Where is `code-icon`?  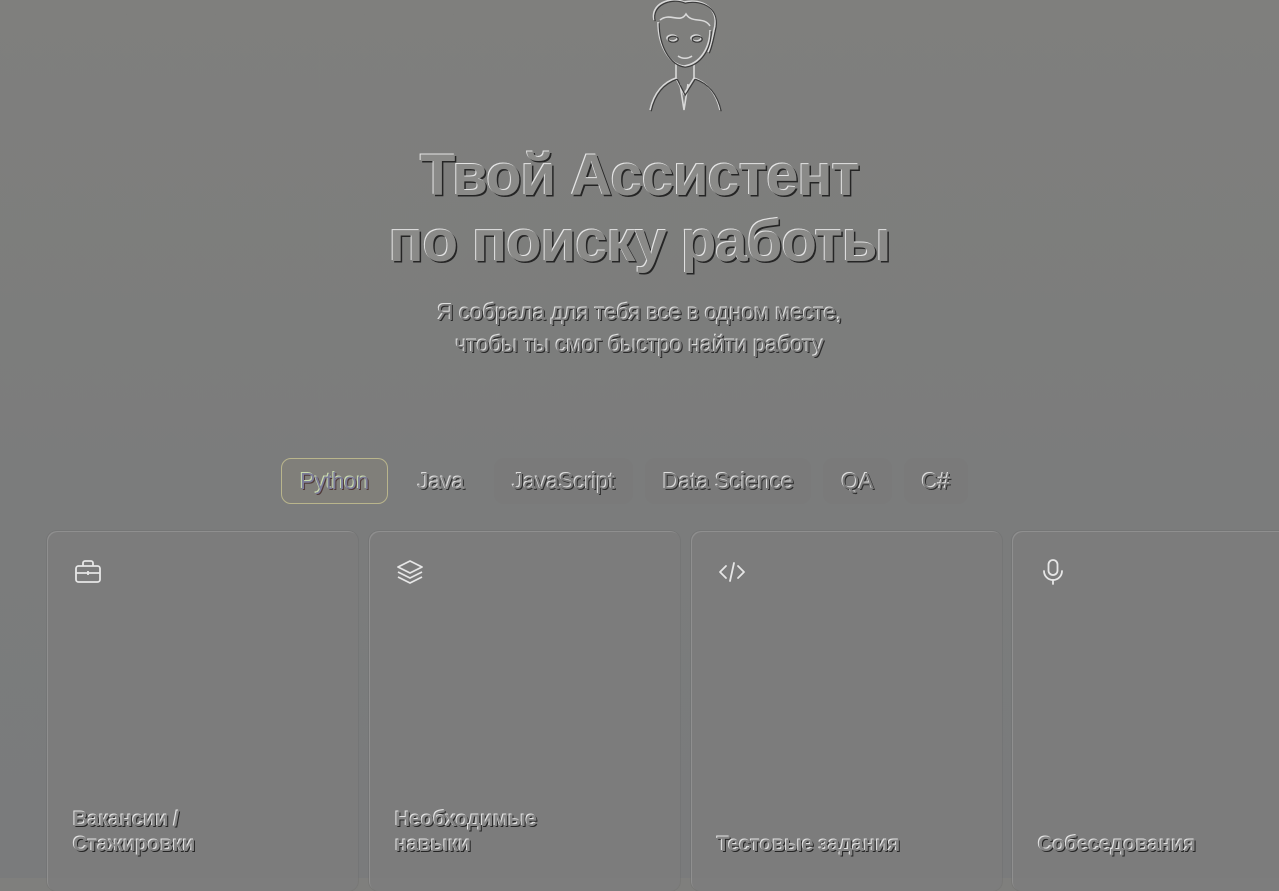
code-icon is located at coordinates (732, 572).